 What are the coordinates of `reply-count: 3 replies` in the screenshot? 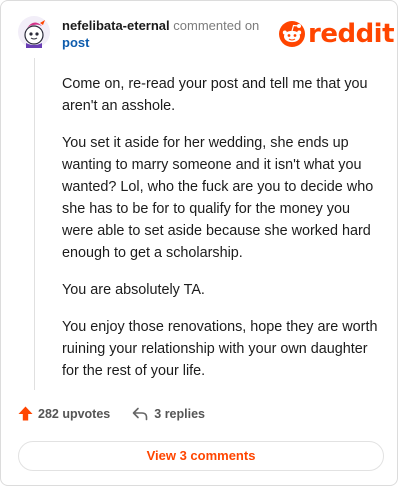 It's located at (179, 413).